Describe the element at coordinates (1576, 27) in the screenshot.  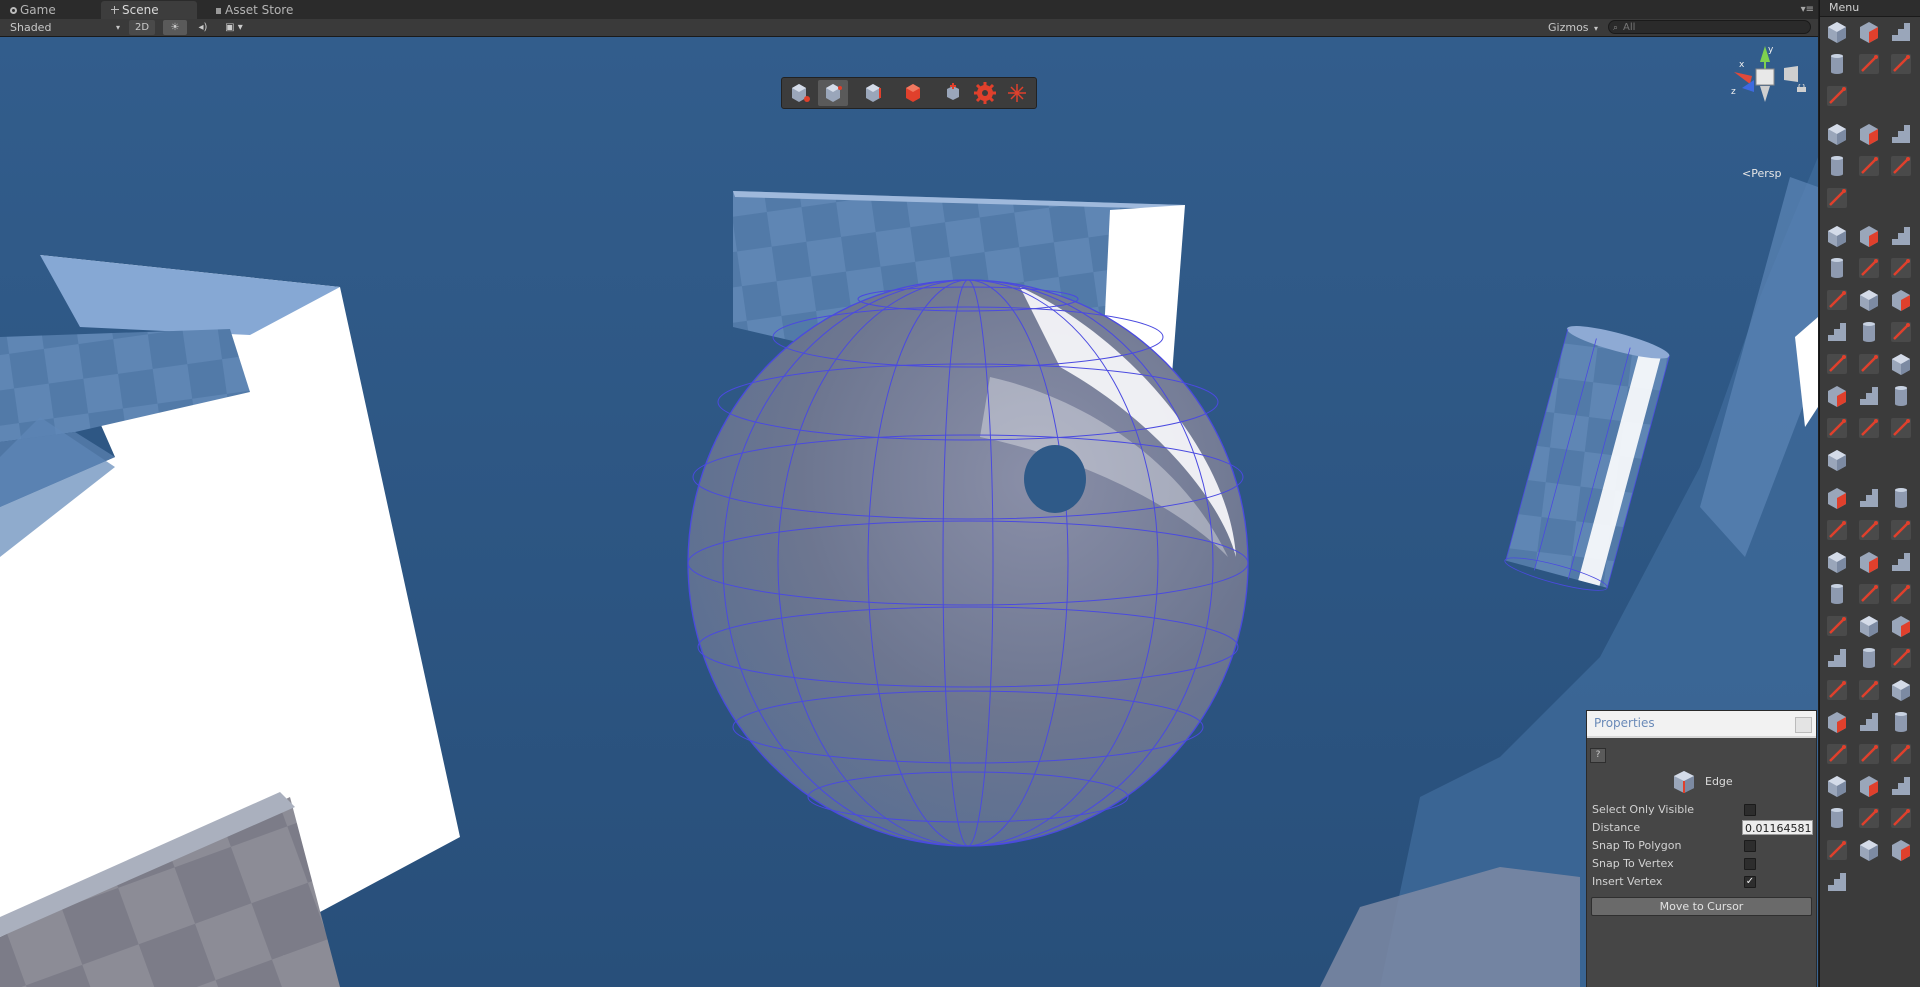
I see `gizmos-dropdown: Gizmos ▾` at that location.